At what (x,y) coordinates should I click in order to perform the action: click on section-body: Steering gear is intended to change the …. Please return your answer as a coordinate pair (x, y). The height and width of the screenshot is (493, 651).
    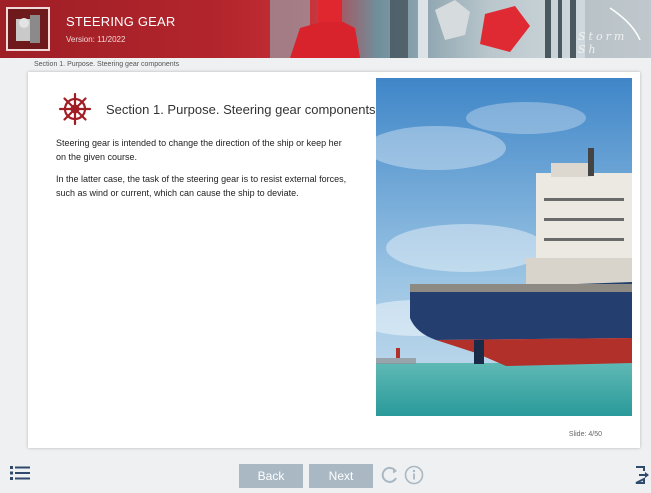
    Looking at the image, I should click on (204, 172).